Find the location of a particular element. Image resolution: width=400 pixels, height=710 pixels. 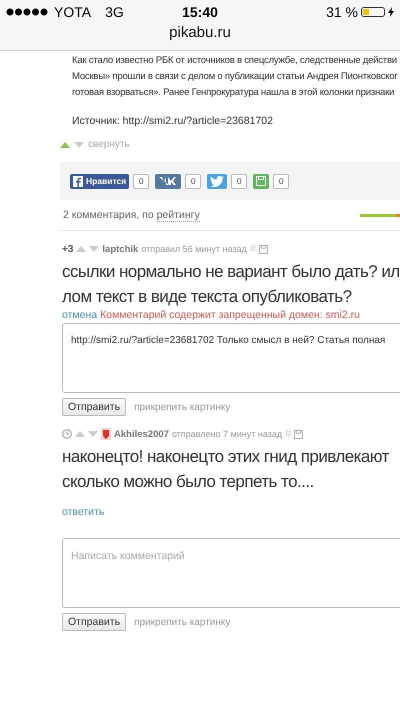

author-name: Akhiles2007 is located at coordinates (141, 434).